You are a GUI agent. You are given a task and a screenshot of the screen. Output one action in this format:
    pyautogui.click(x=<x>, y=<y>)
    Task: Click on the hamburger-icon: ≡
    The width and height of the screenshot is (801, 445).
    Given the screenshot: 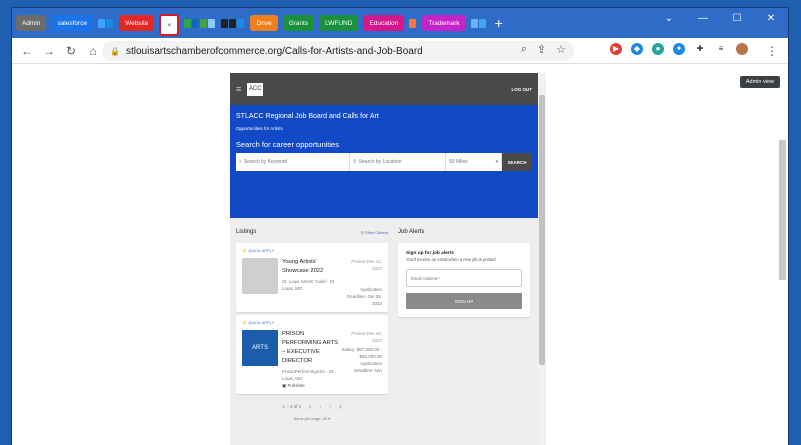 What is the action you would take?
    pyautogui.click(x=238, y=89)
    